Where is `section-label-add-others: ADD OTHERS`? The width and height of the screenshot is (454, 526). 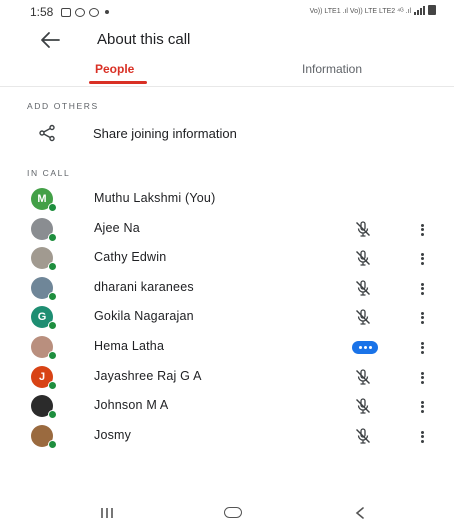
section-label-add-others: ADD OTHERS is located at coordinates (63, 106).